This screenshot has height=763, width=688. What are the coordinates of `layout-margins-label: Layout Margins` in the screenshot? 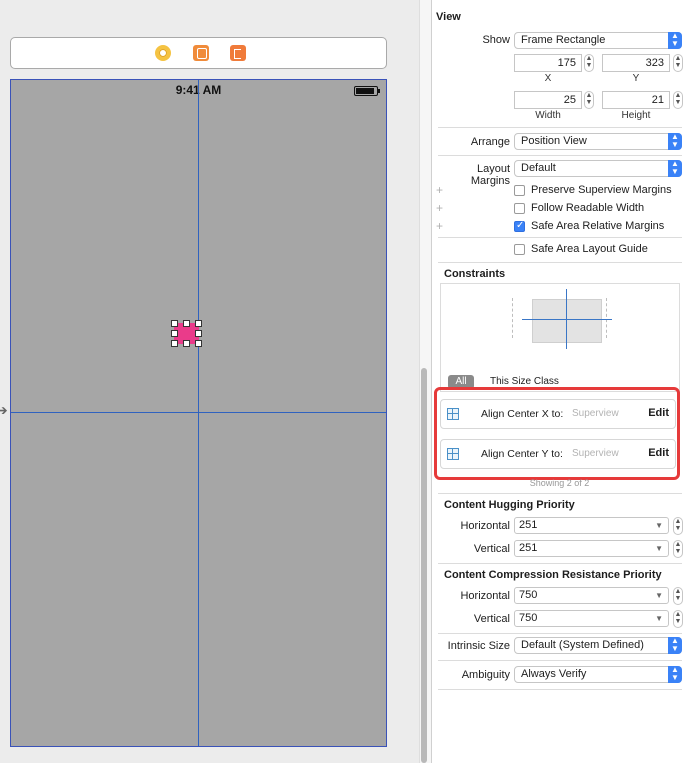 It's located at (490, 175).